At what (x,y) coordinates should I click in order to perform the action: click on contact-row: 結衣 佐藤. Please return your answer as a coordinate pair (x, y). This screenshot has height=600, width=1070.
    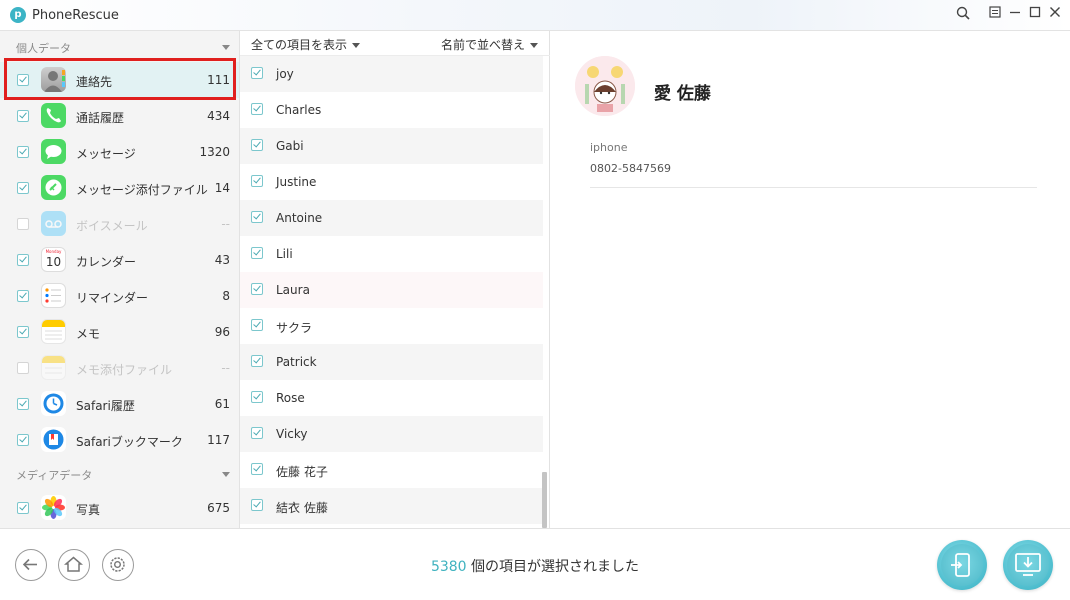
    Looking at the image, I should click on (391, 506).